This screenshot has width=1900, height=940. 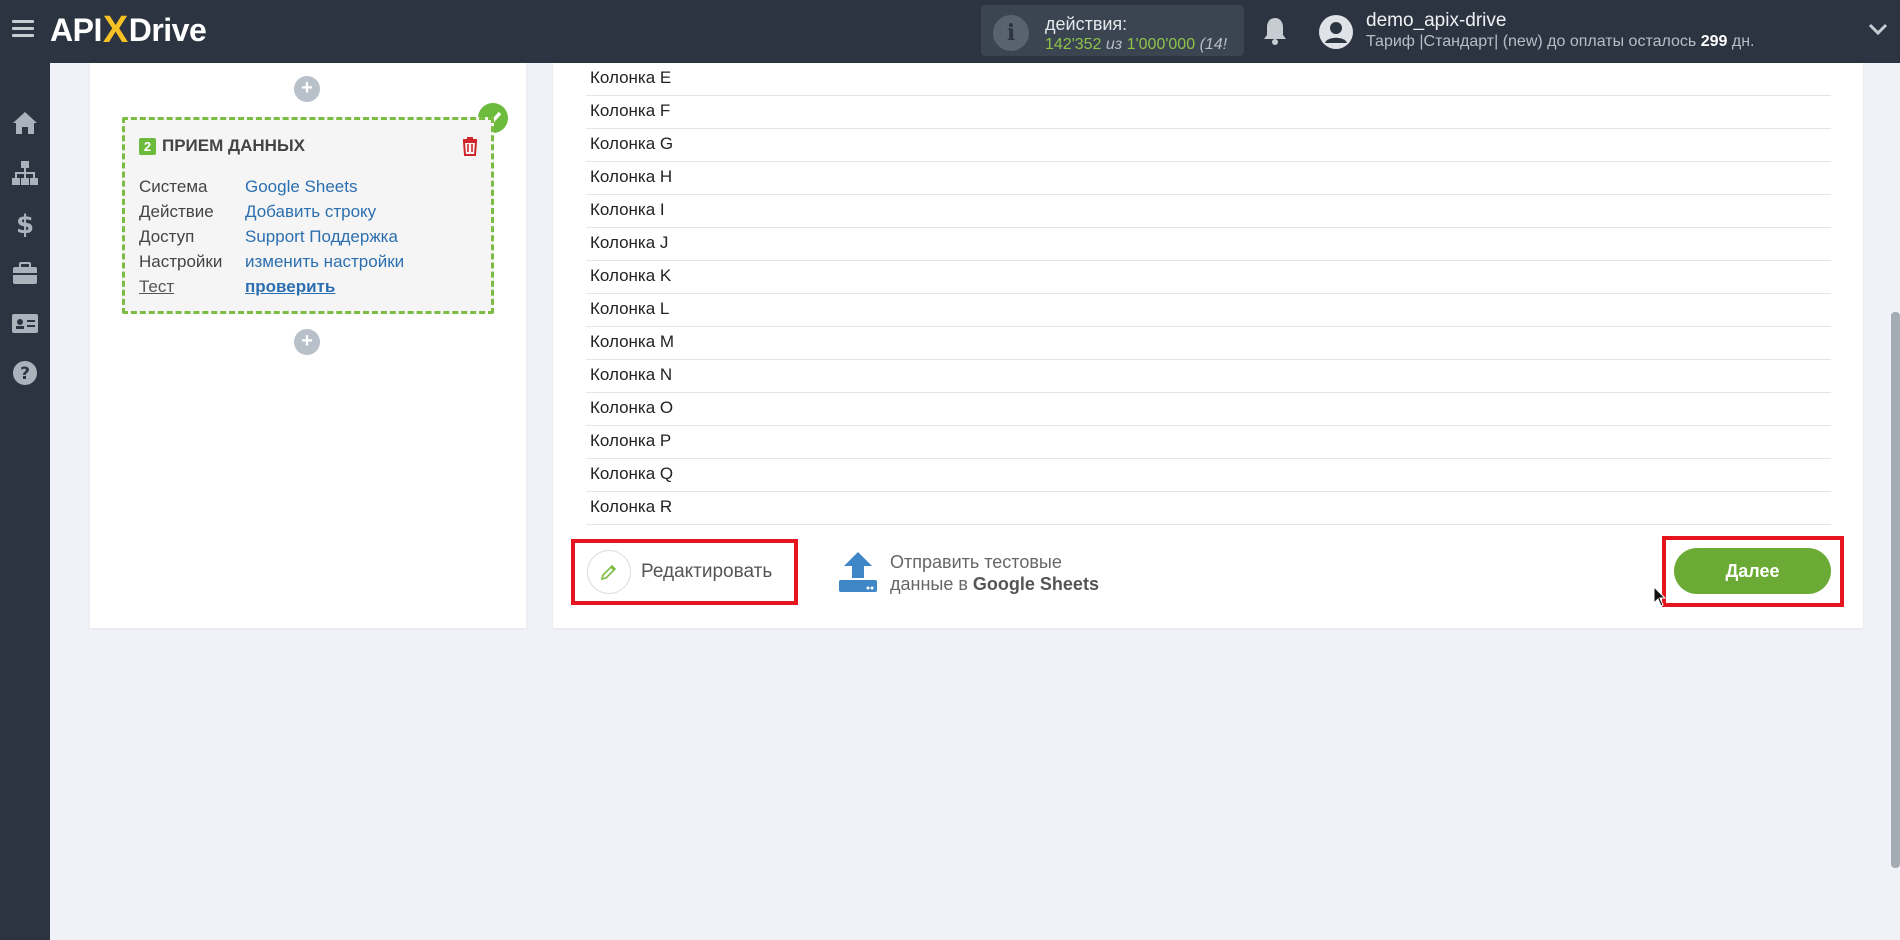 I want to click on column-row: Колонка K, so click(x=1208, y=277).